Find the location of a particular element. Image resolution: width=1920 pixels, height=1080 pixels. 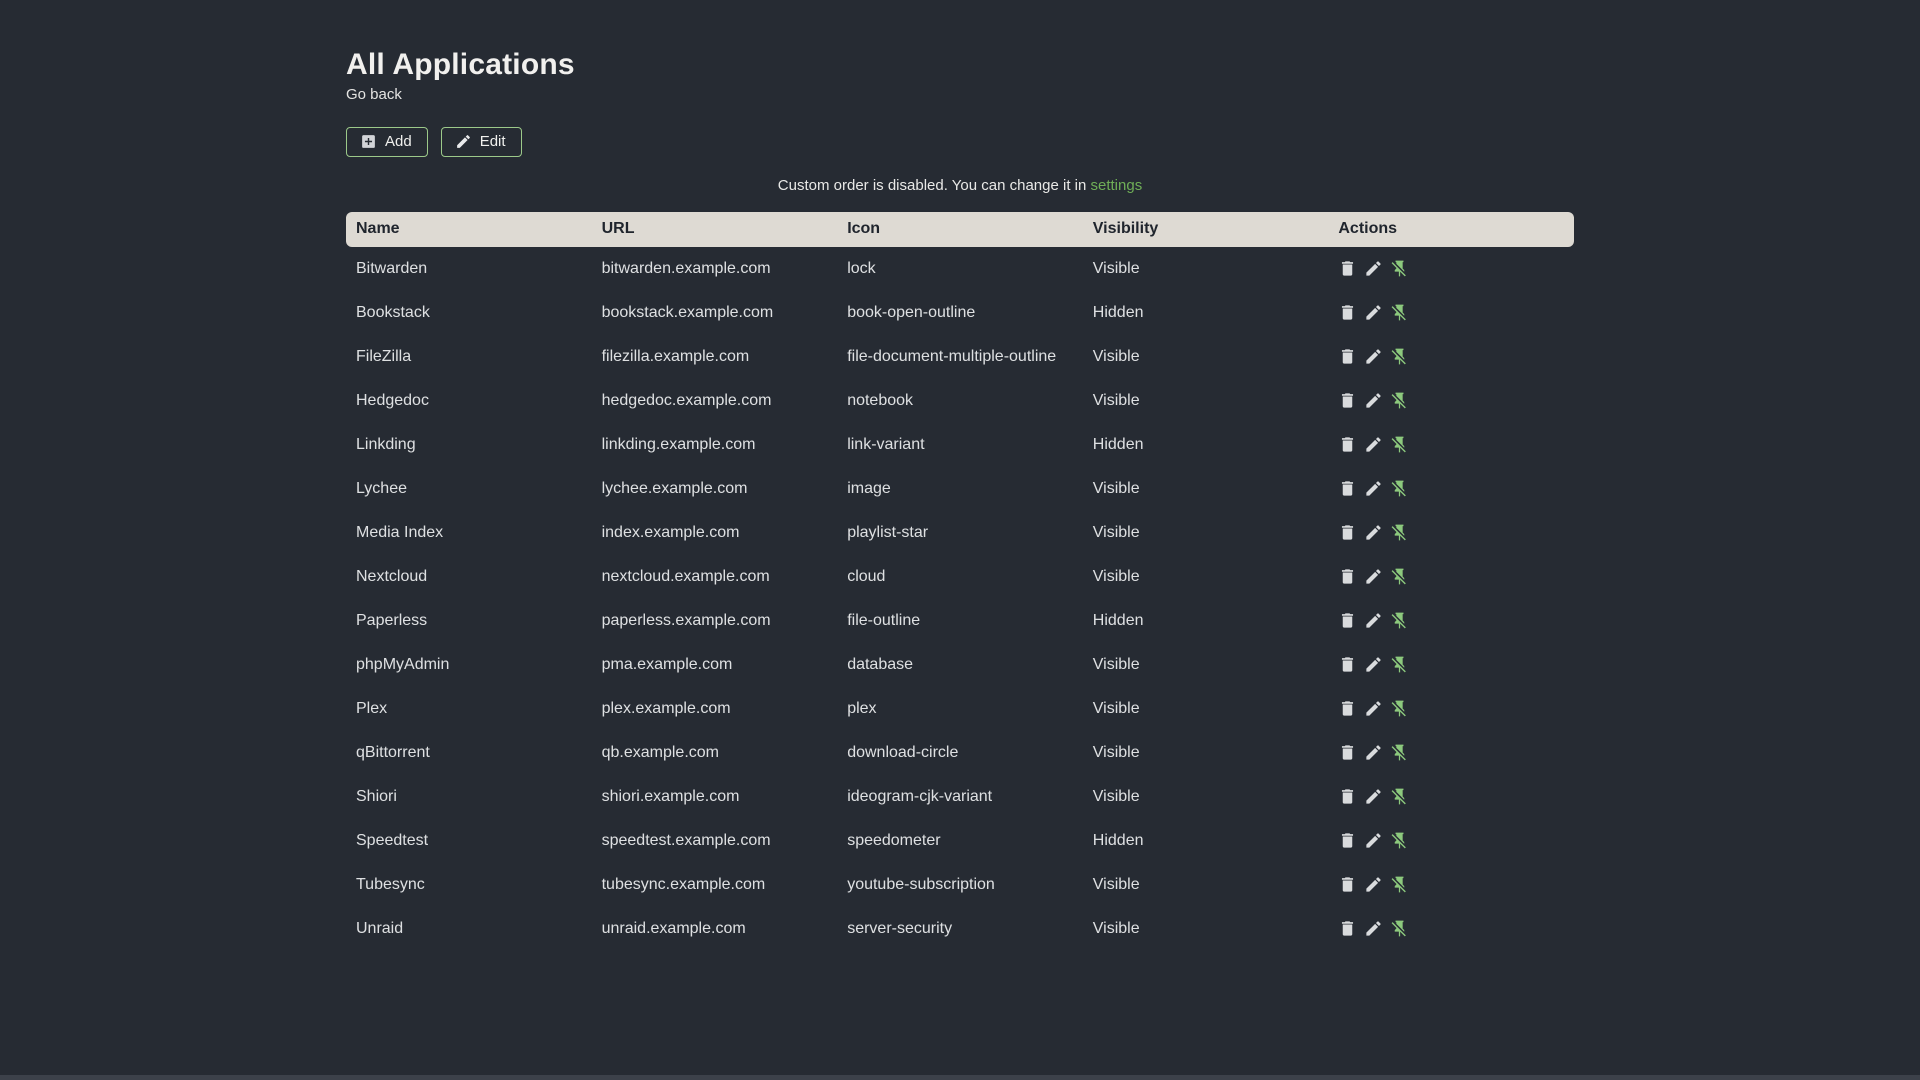

cell-url: shiori.example.com is located at coordinates (670, 796).